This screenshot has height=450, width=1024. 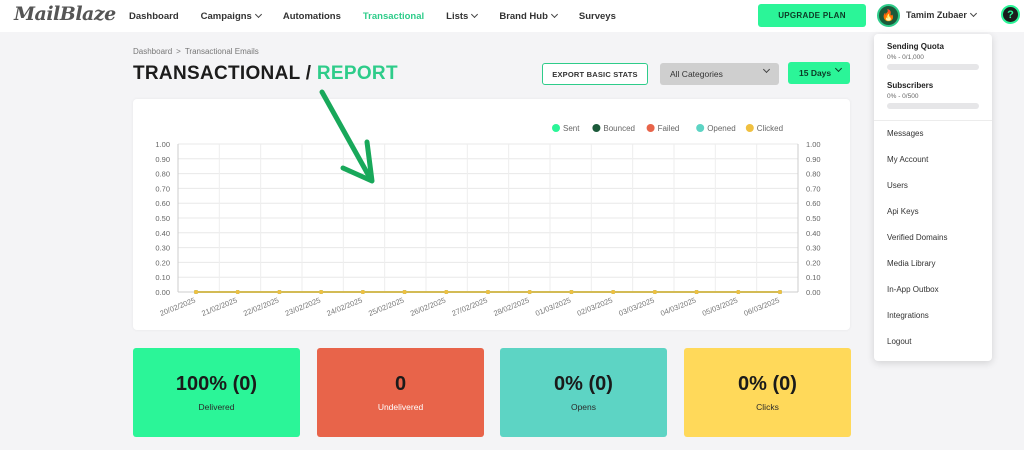 I want to click on quota-subscribers: Subscribers 0% - 0/500, so click(x=933, y=95).